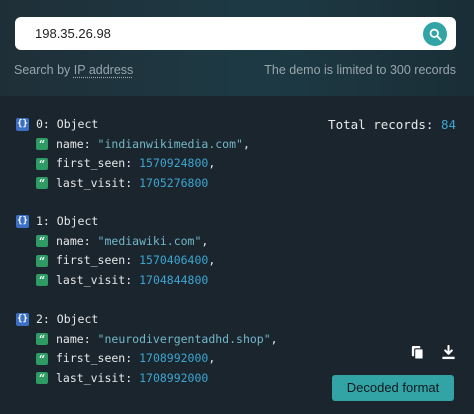 The height and width of the screenshot is (414, 474). What do you see at coordinates (174, 182) in the screenshot?
I see `field-value: 1705276800` at bounding box center [174, 182].